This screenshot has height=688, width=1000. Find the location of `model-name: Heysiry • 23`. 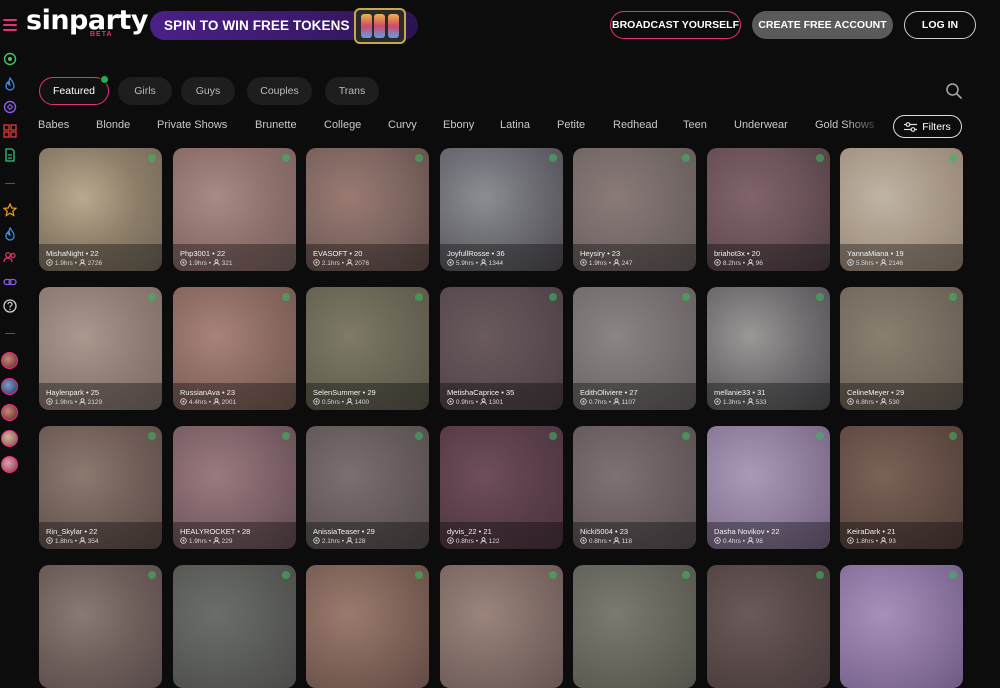

model-name: Heysiry • 23 is located at coordinates (600, 253).